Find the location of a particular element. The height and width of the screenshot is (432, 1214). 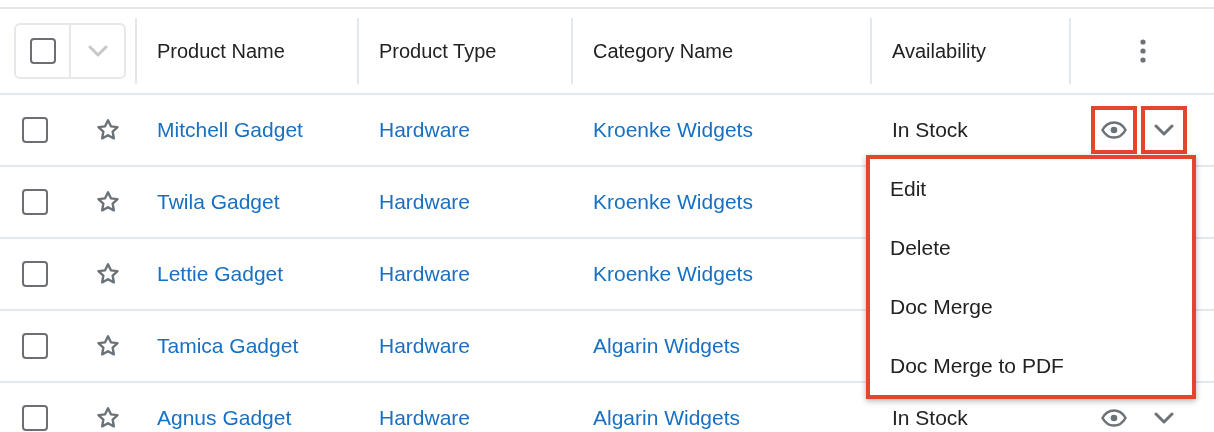

actions-dropdown-button is located at coordinates (1164, 130).